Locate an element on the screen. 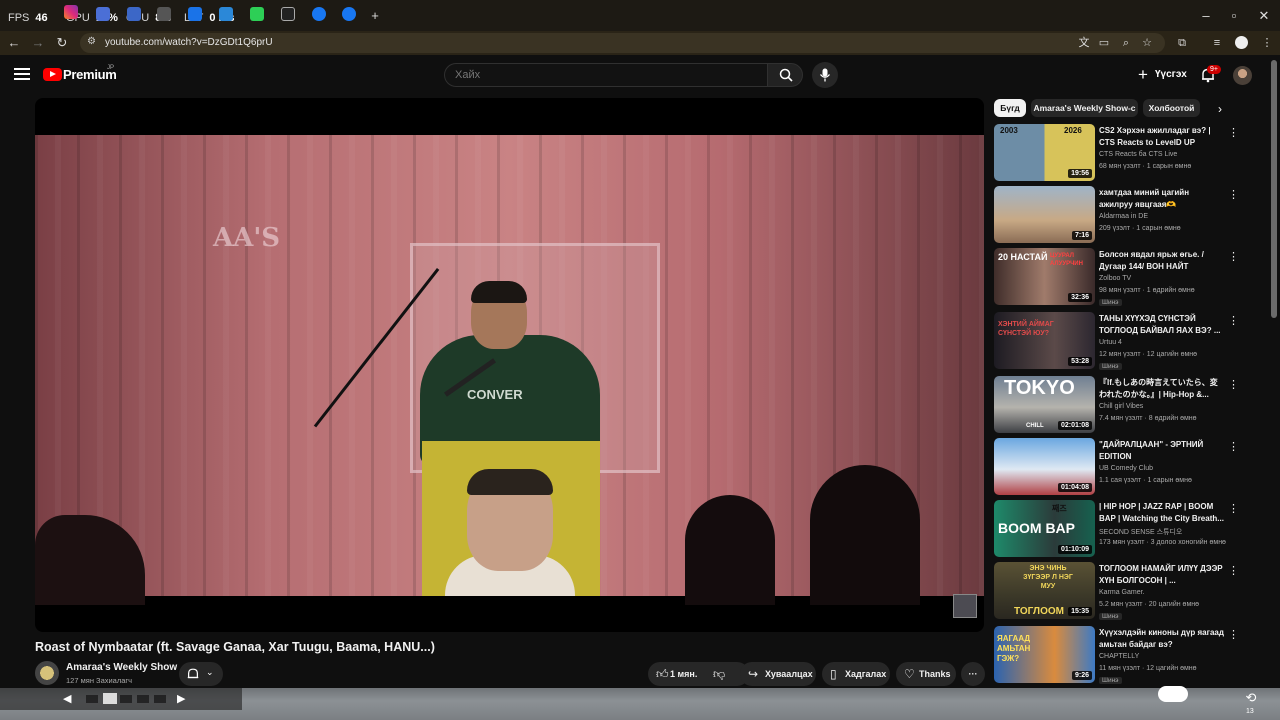 This screenshot has width=1280, height=720. account-avatar is located at coordinates (1242, 75).